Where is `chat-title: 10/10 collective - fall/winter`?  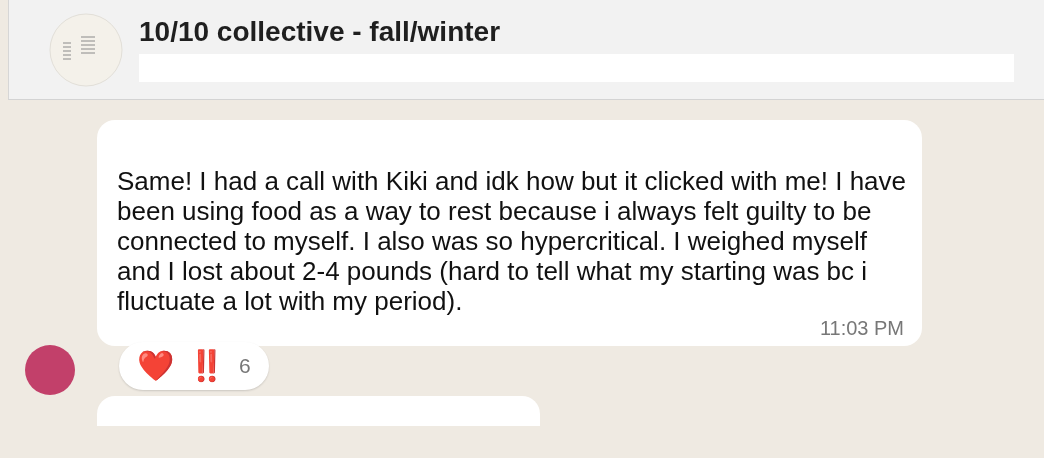
chat-title: 10/10 collective - fall/winter is located at coordinates (320, 31).